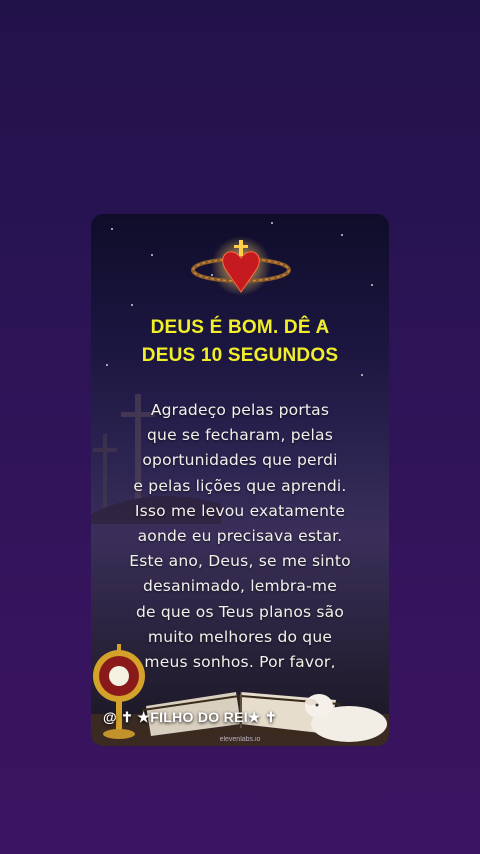 This screenshot has width=480, height=854. I want to click on prayer-line: Isso me levou exatamente, so click(240, 510).